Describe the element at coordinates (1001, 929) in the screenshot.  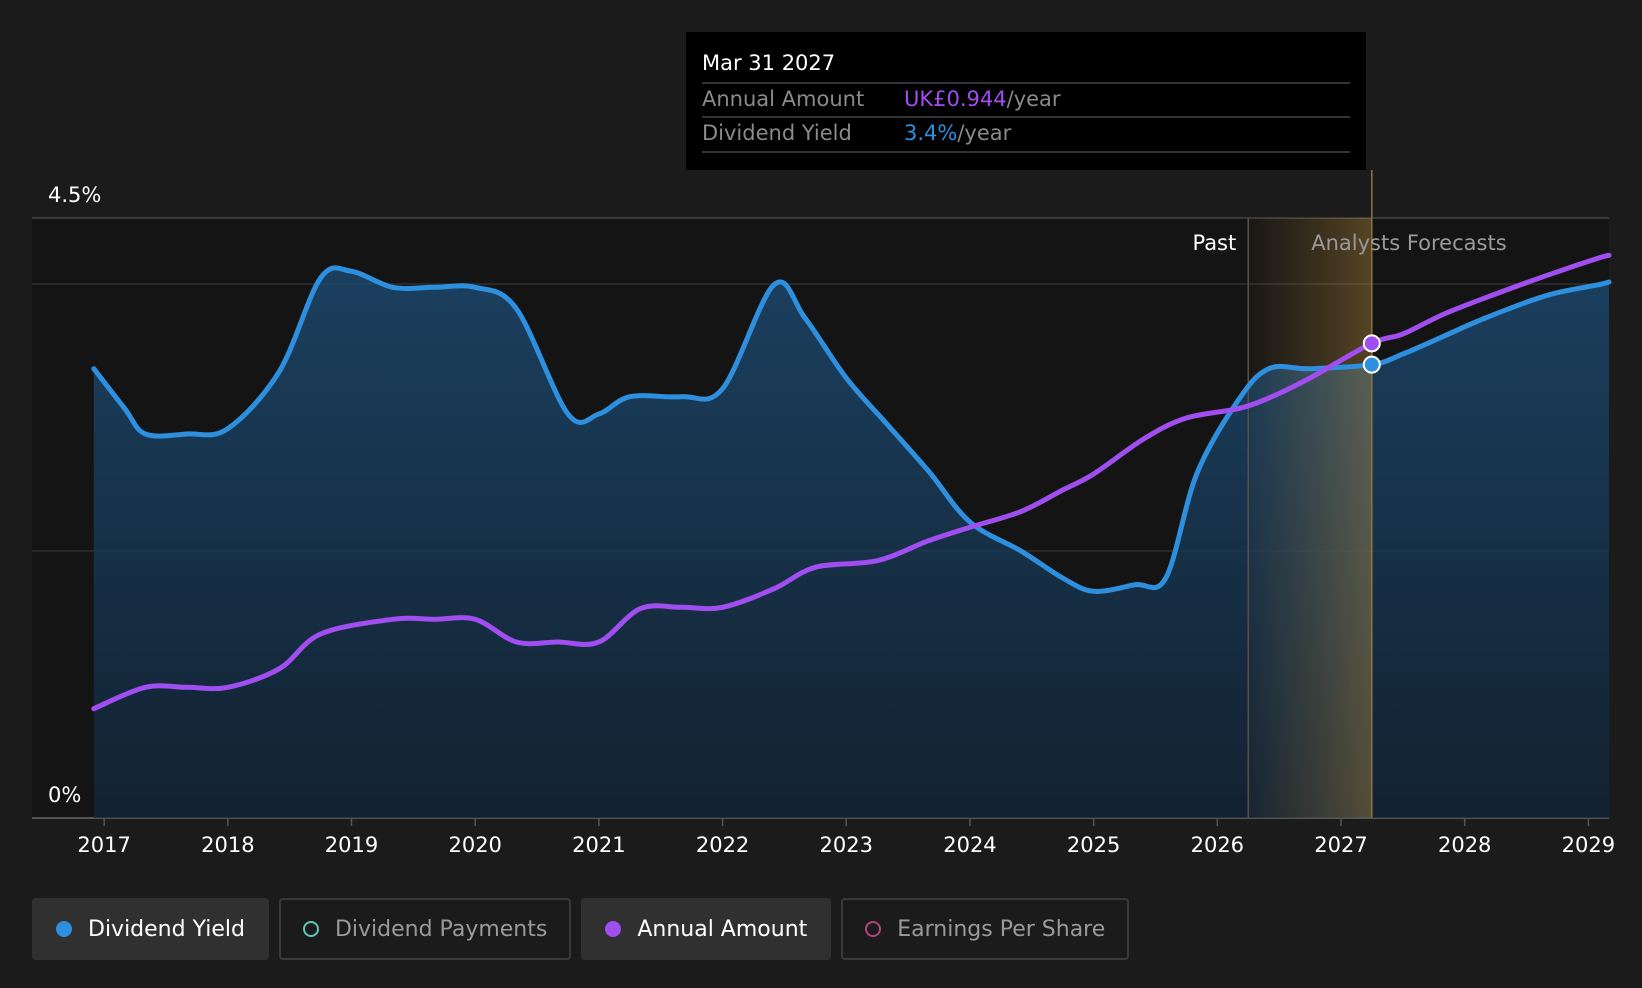
I see `legend-label: Earnings Per Share` at that location.